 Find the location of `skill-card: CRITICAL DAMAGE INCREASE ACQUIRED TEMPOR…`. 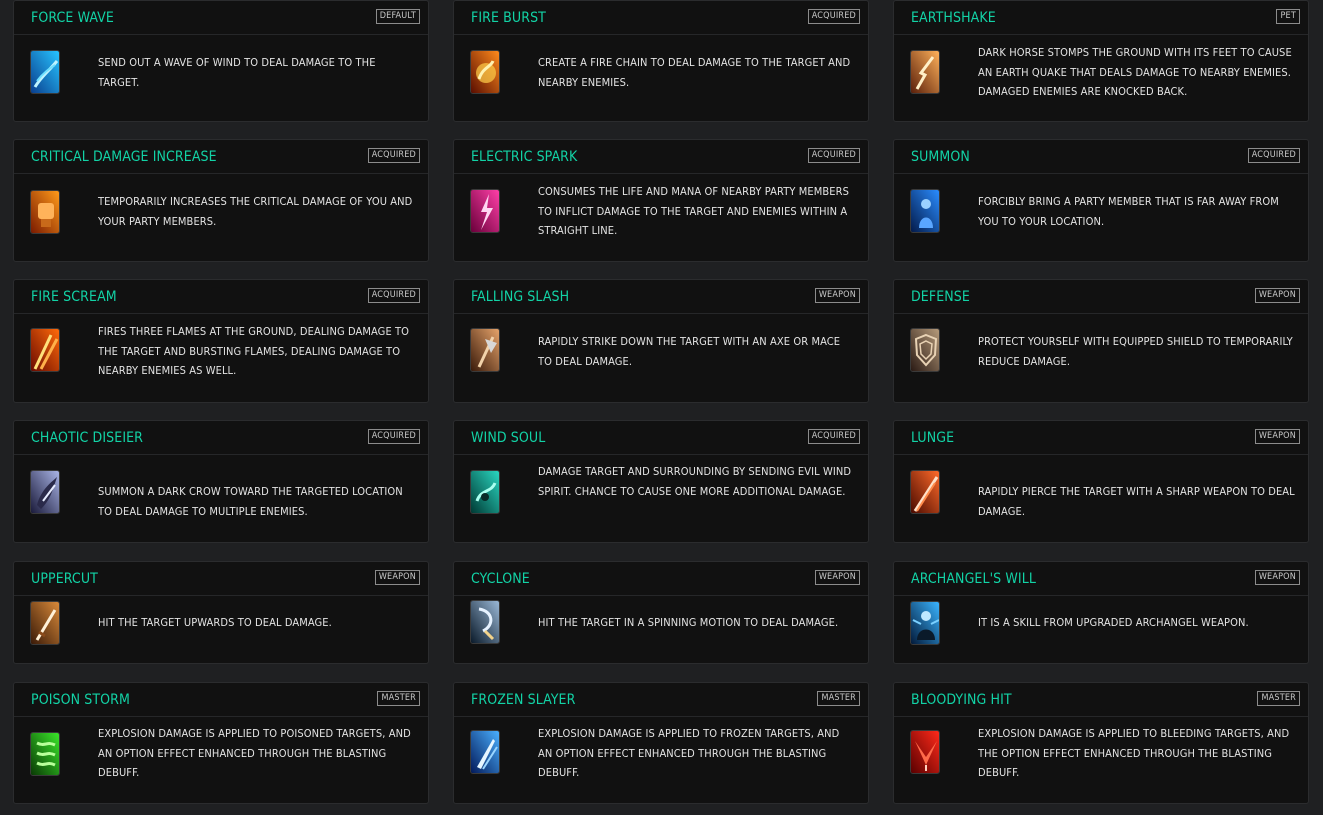

skill-card: CRITICAL DAMAGE INCREASE ACQUIRED TEMPOR… is located at coordinates (221, 200).